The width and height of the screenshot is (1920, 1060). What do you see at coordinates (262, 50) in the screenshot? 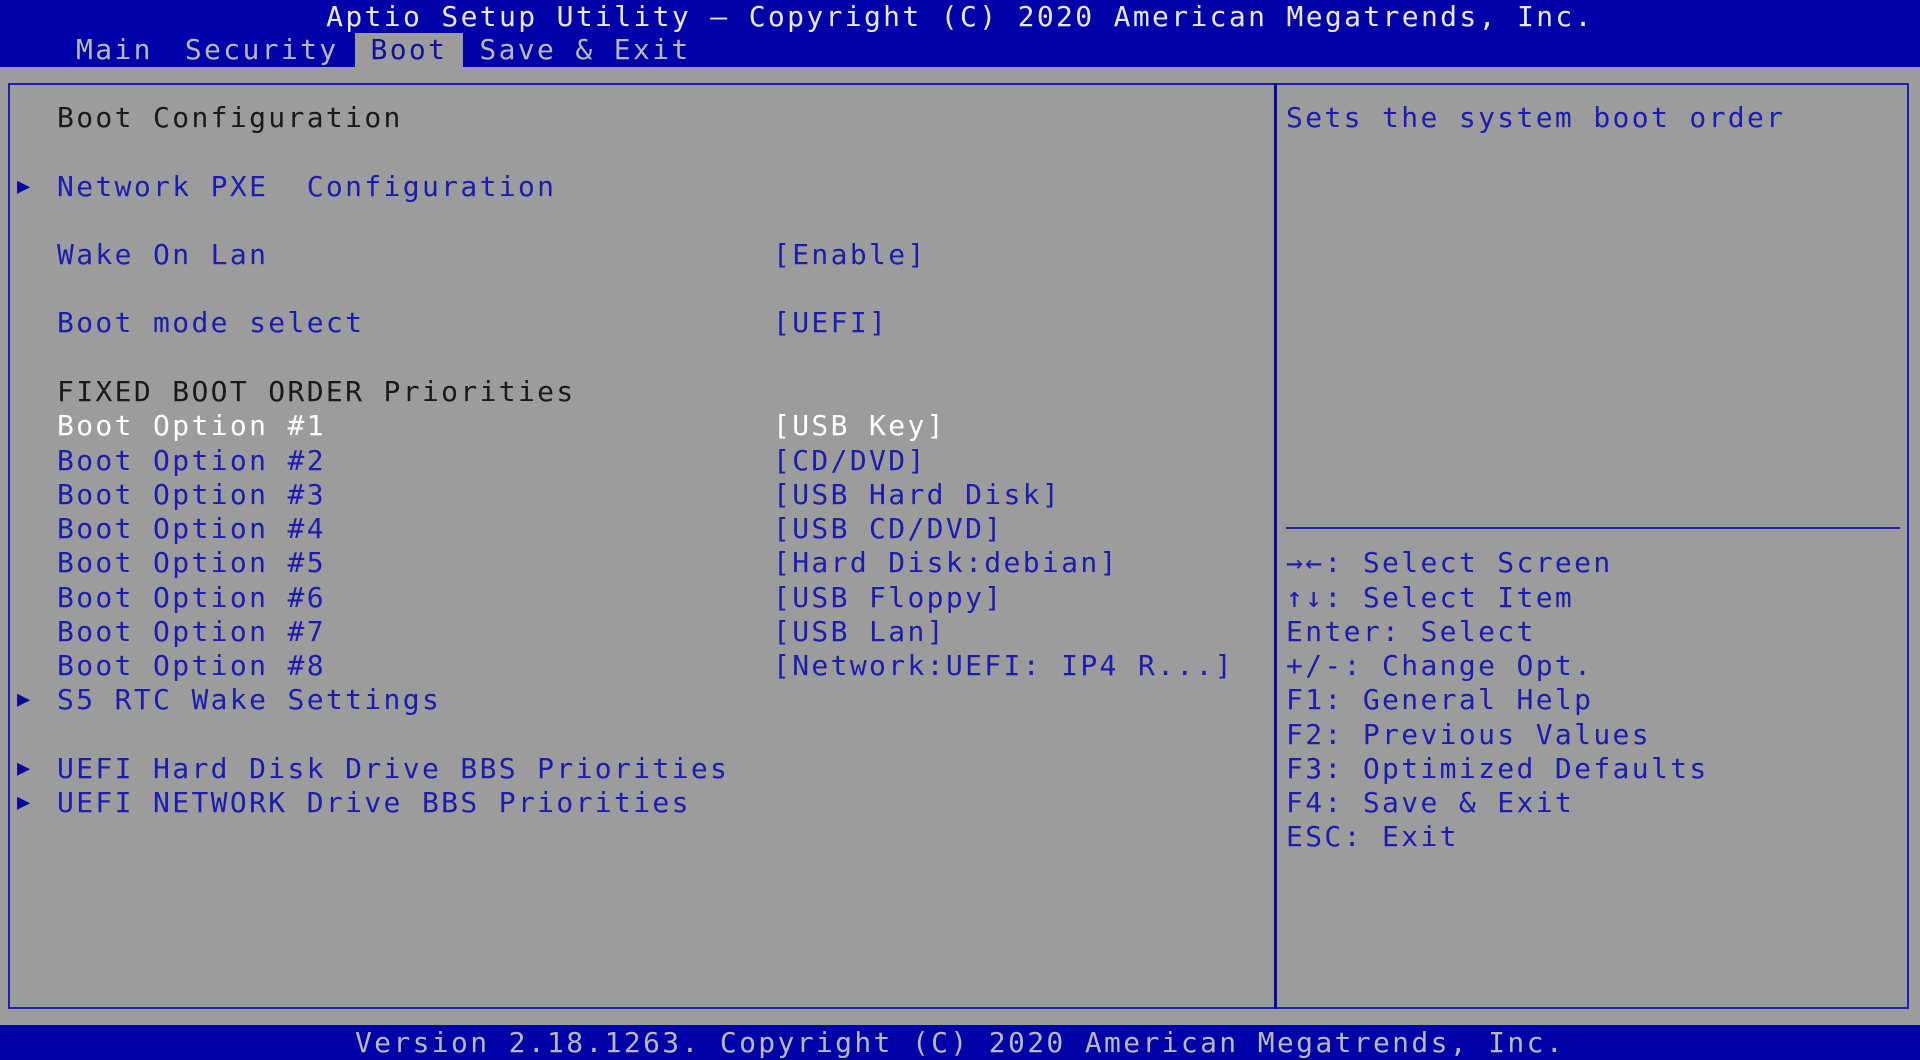
I see `tab-security: Security` at bounding box center [262, 50].